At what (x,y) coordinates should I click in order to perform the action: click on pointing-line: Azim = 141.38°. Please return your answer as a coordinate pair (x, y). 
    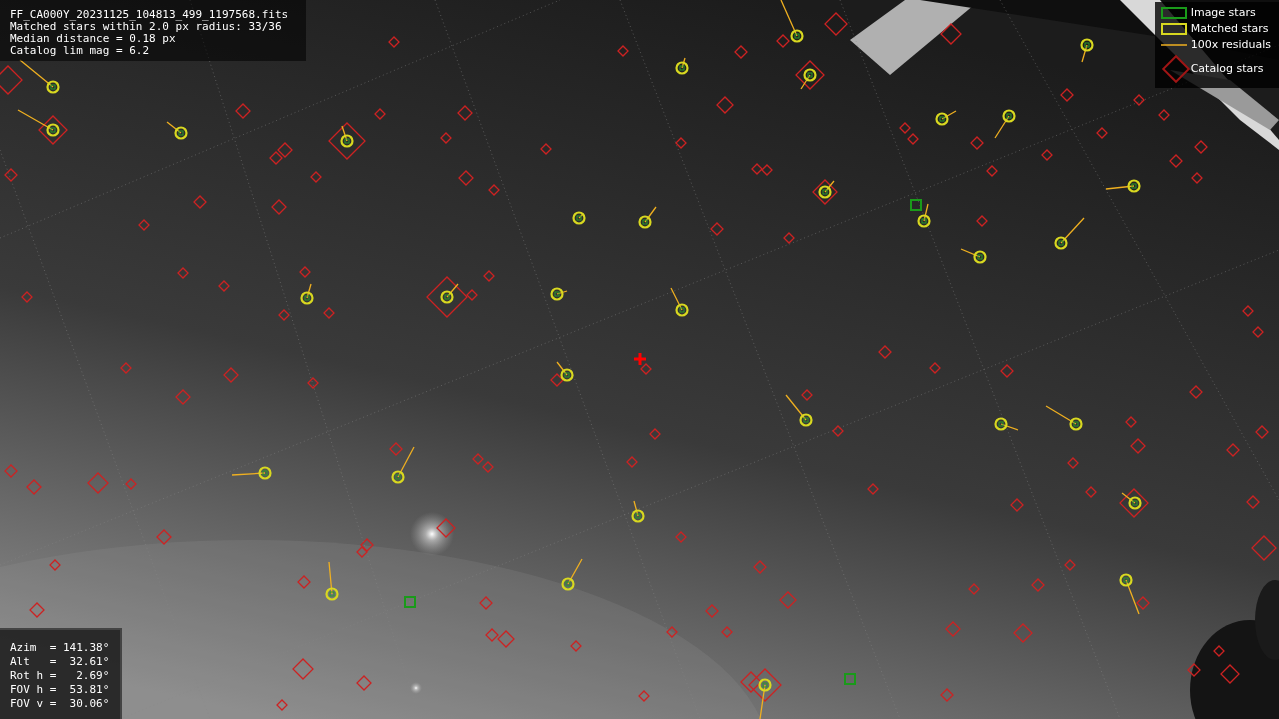
    Looking at the image, I should click on (60, 648).